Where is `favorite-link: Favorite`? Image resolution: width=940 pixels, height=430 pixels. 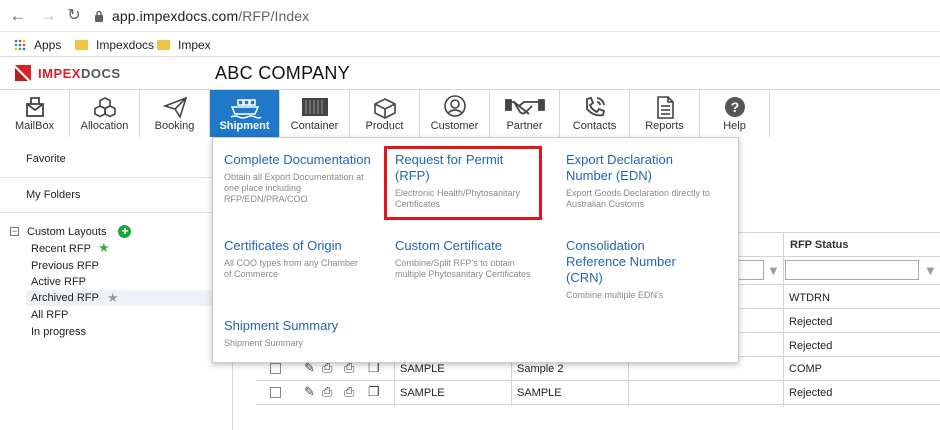 favorite-link: Favorite is located at coordinates (46, 159).